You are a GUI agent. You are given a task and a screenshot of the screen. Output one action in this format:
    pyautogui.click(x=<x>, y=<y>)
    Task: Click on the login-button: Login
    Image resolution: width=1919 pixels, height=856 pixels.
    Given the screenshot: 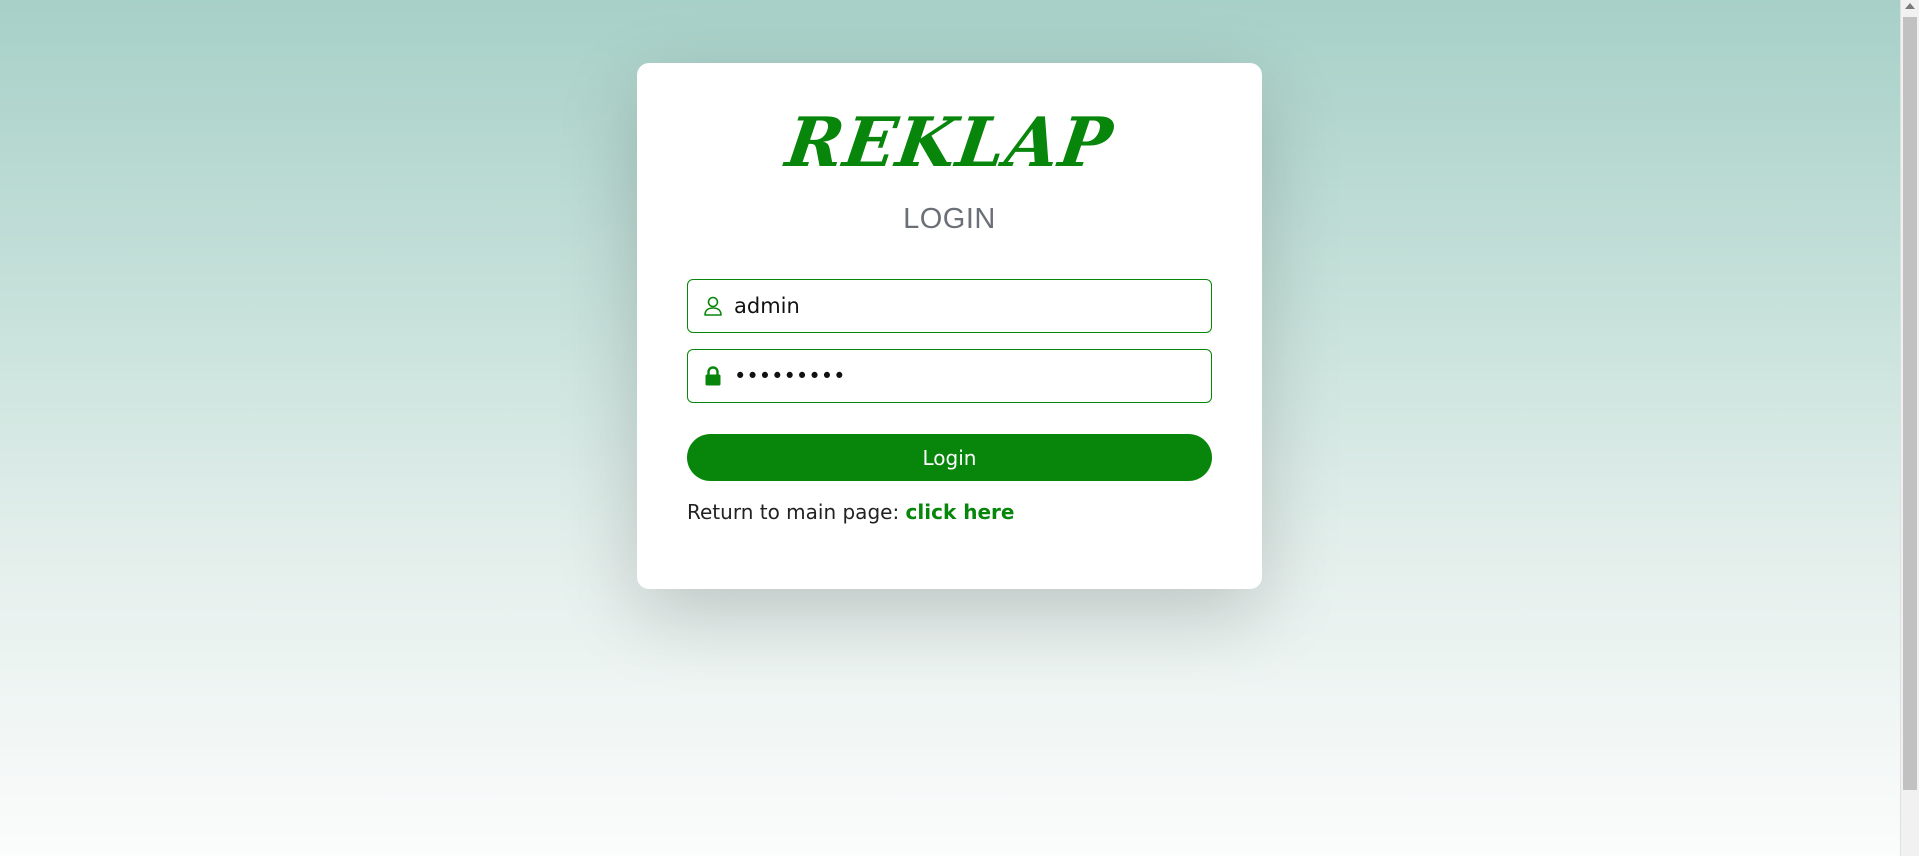 What is the action you would take?
    pyautogui.click(x=949, y=457)
    